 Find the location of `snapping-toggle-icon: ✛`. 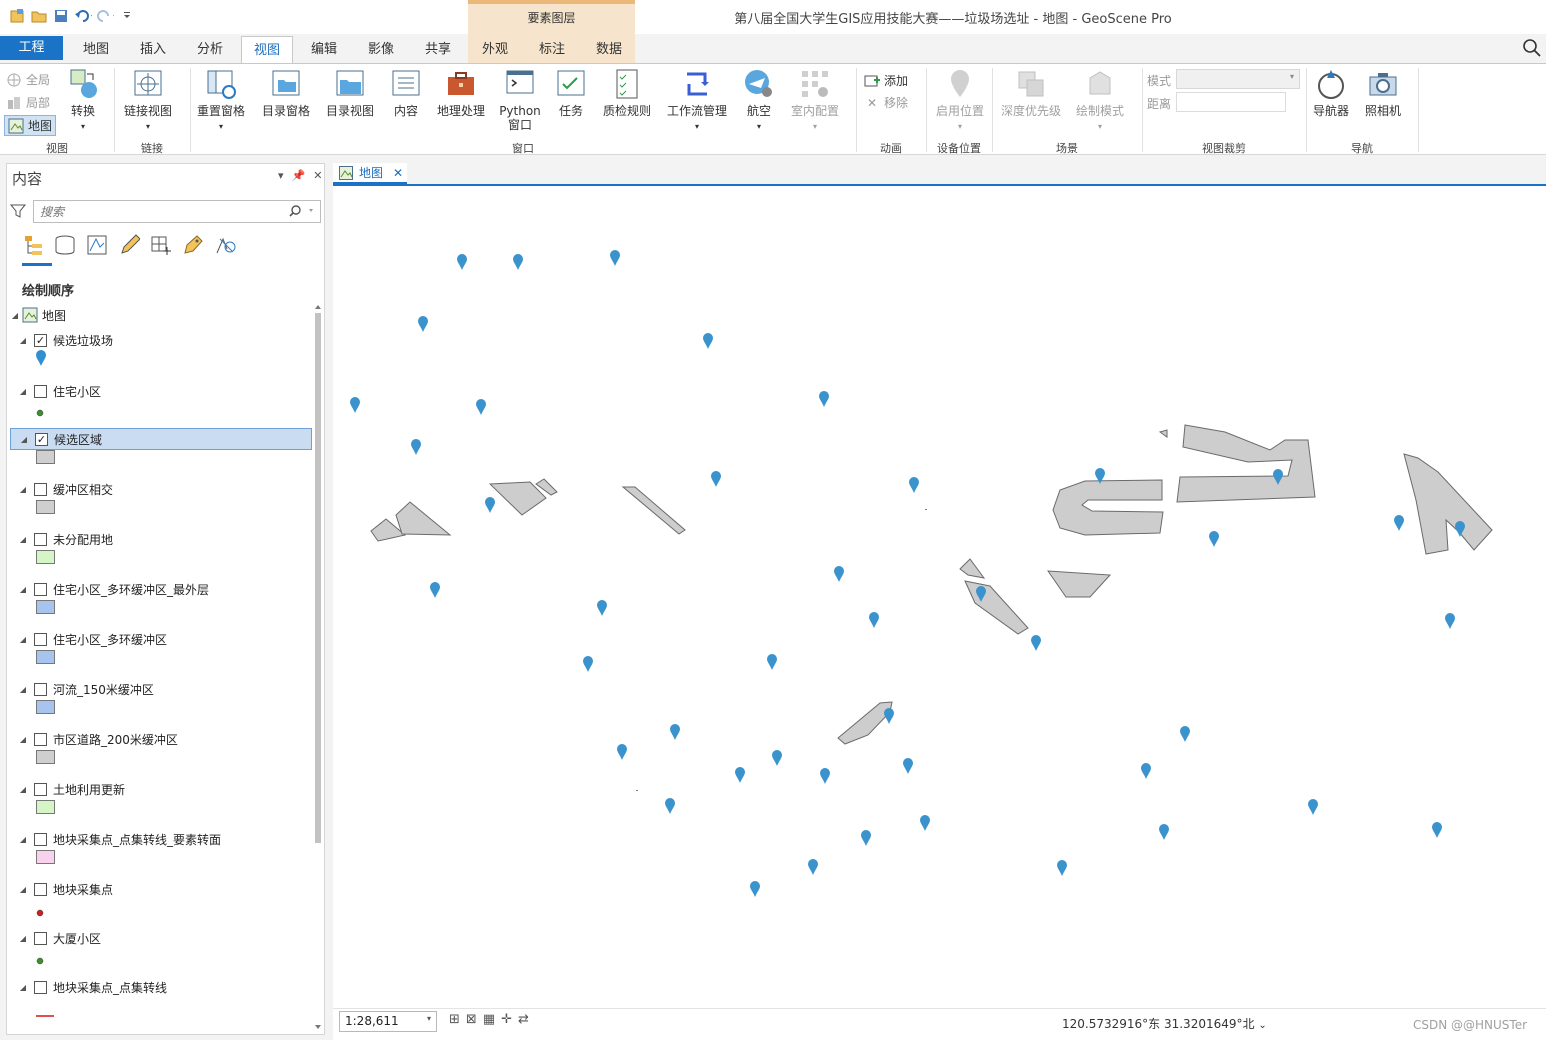

snapping-toggle-icon: ✛ is located at coordinates (506, 1019).